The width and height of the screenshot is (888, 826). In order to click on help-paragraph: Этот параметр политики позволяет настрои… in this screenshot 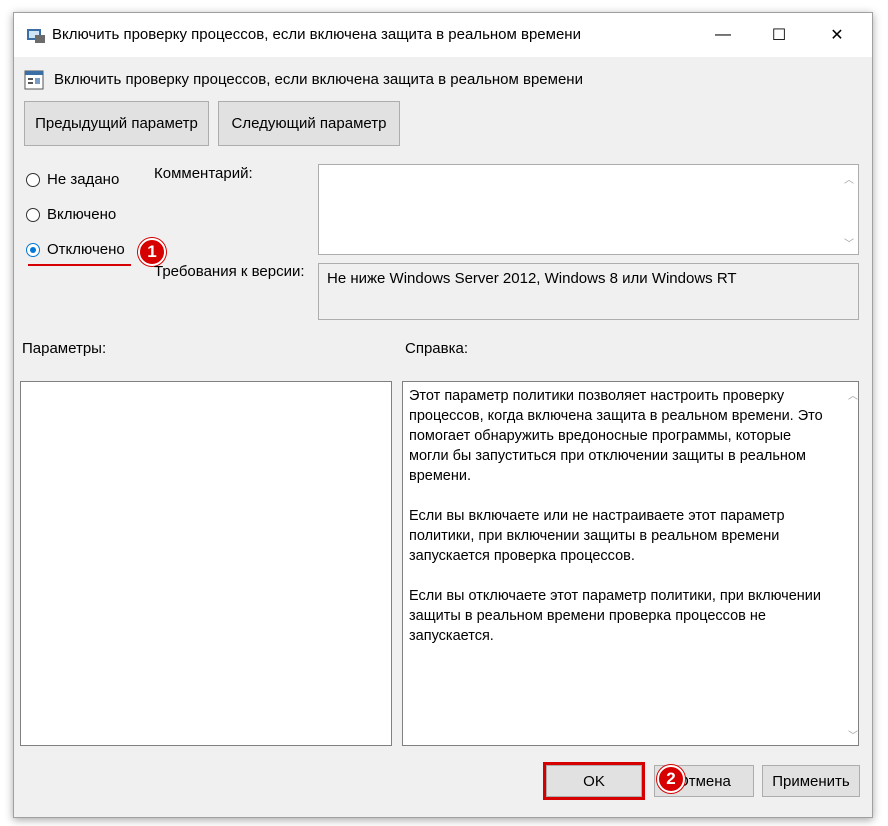, I will do `click(616, 436)`.